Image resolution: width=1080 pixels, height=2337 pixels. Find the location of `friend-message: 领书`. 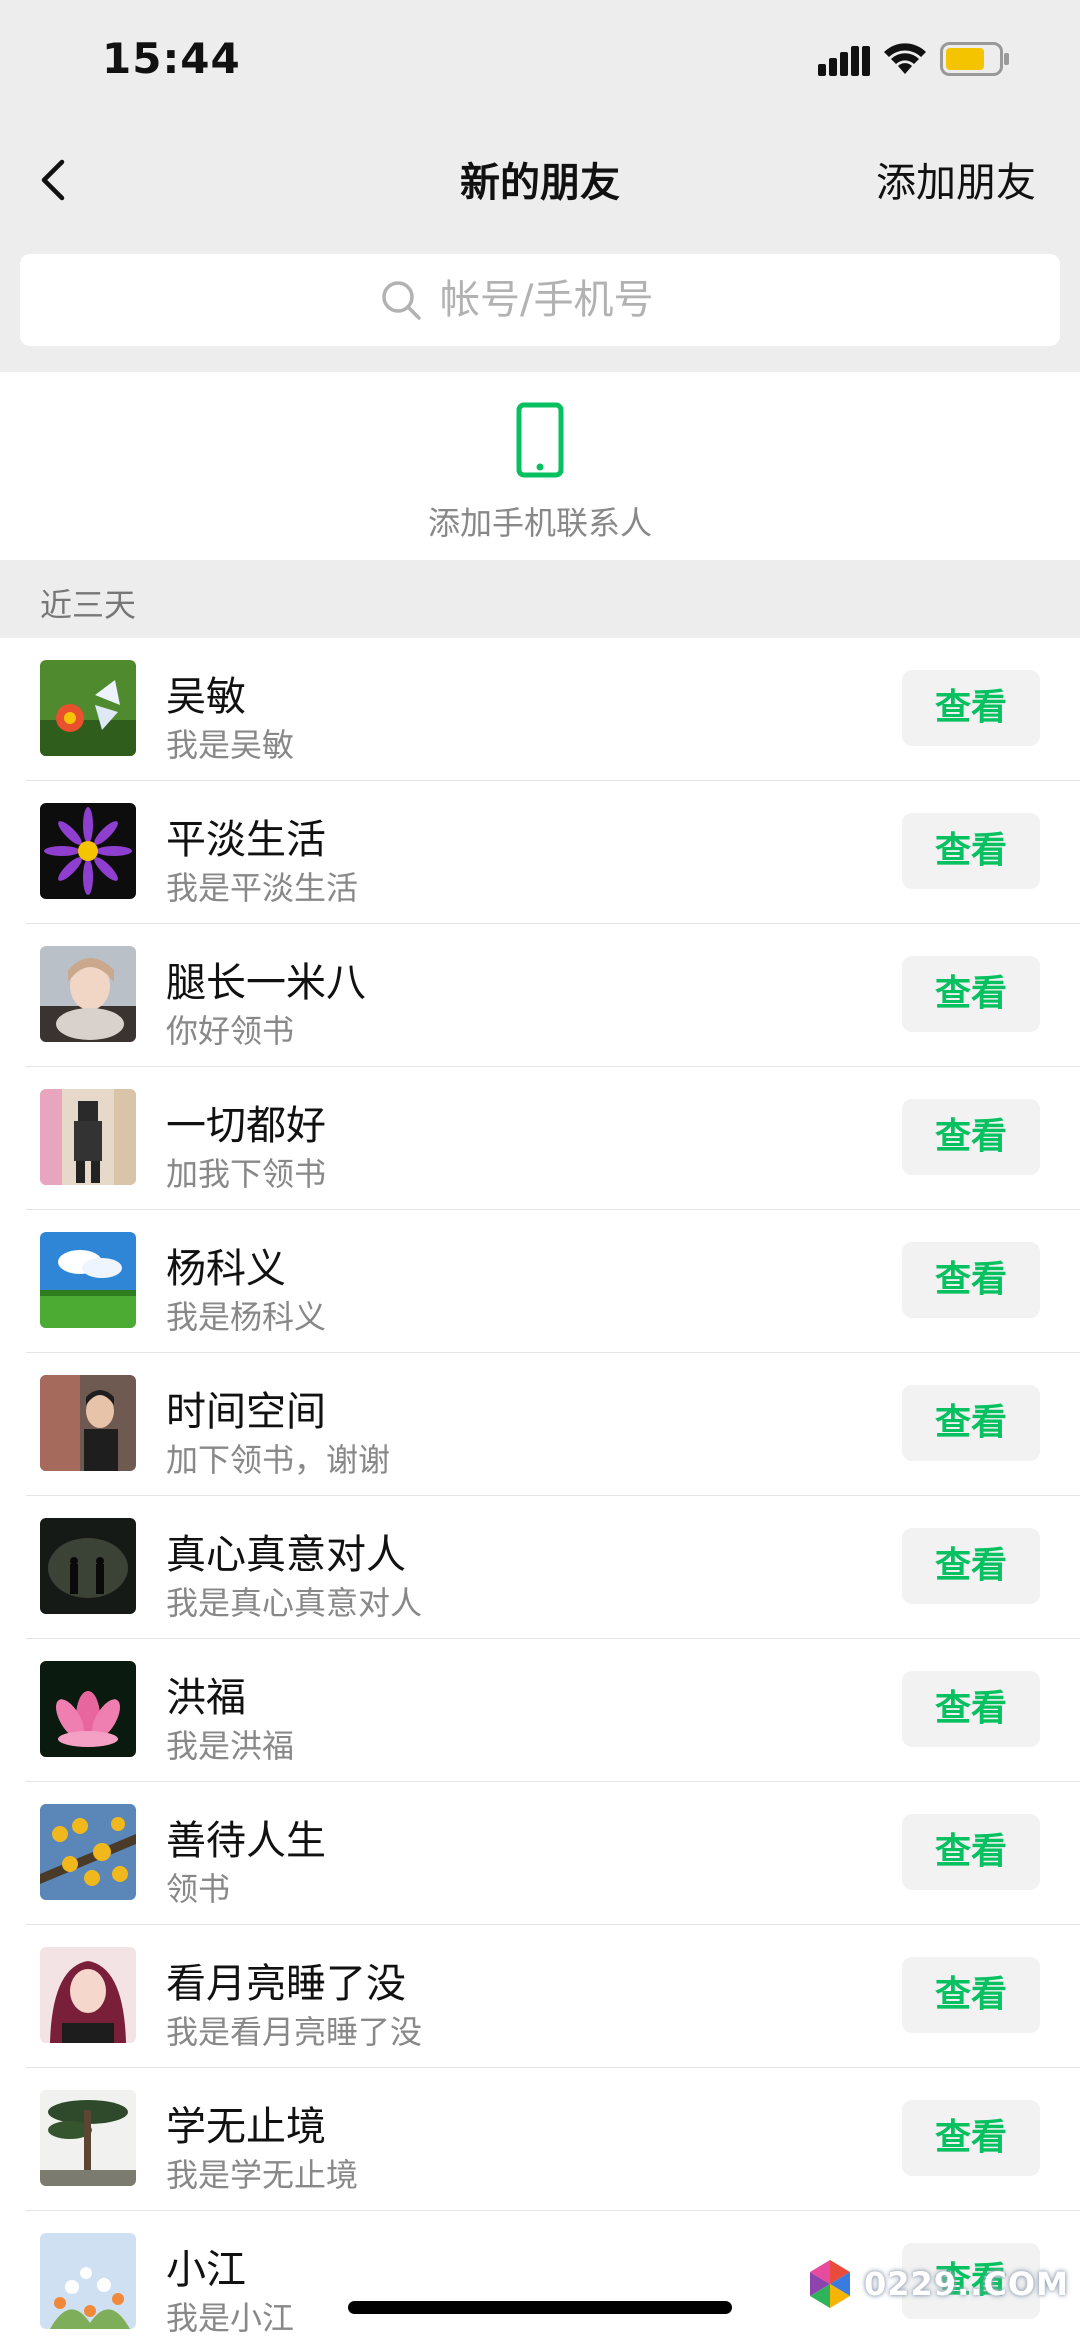

friend-message: 领书 is located at coordinates (198, 1889).